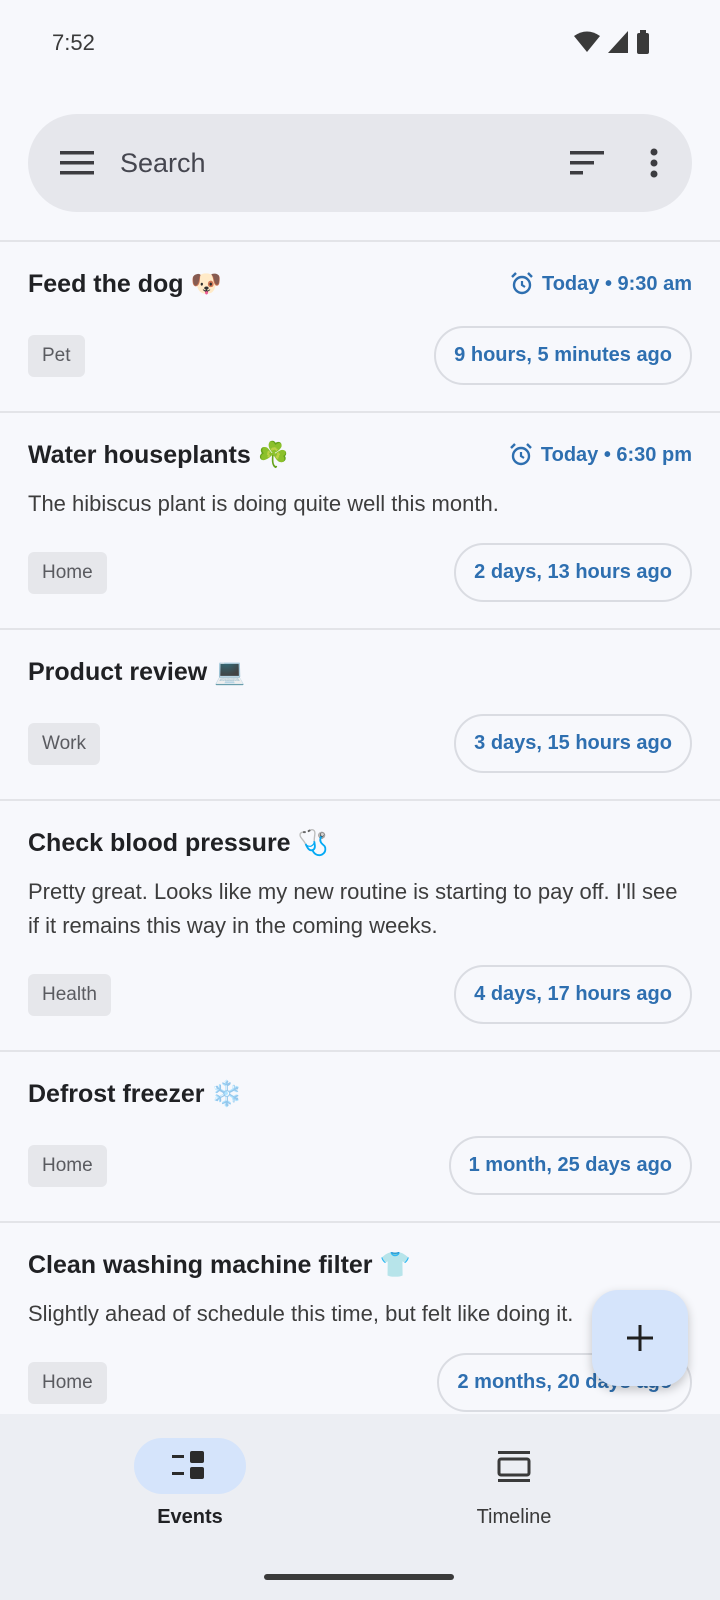 The image size is (720, 1600). What do you see at coordinates (573, 743) in the screenshot?
I see `event-elapsed-chip: 3 days, 15 hours ago` at bounding box center [573, 743].